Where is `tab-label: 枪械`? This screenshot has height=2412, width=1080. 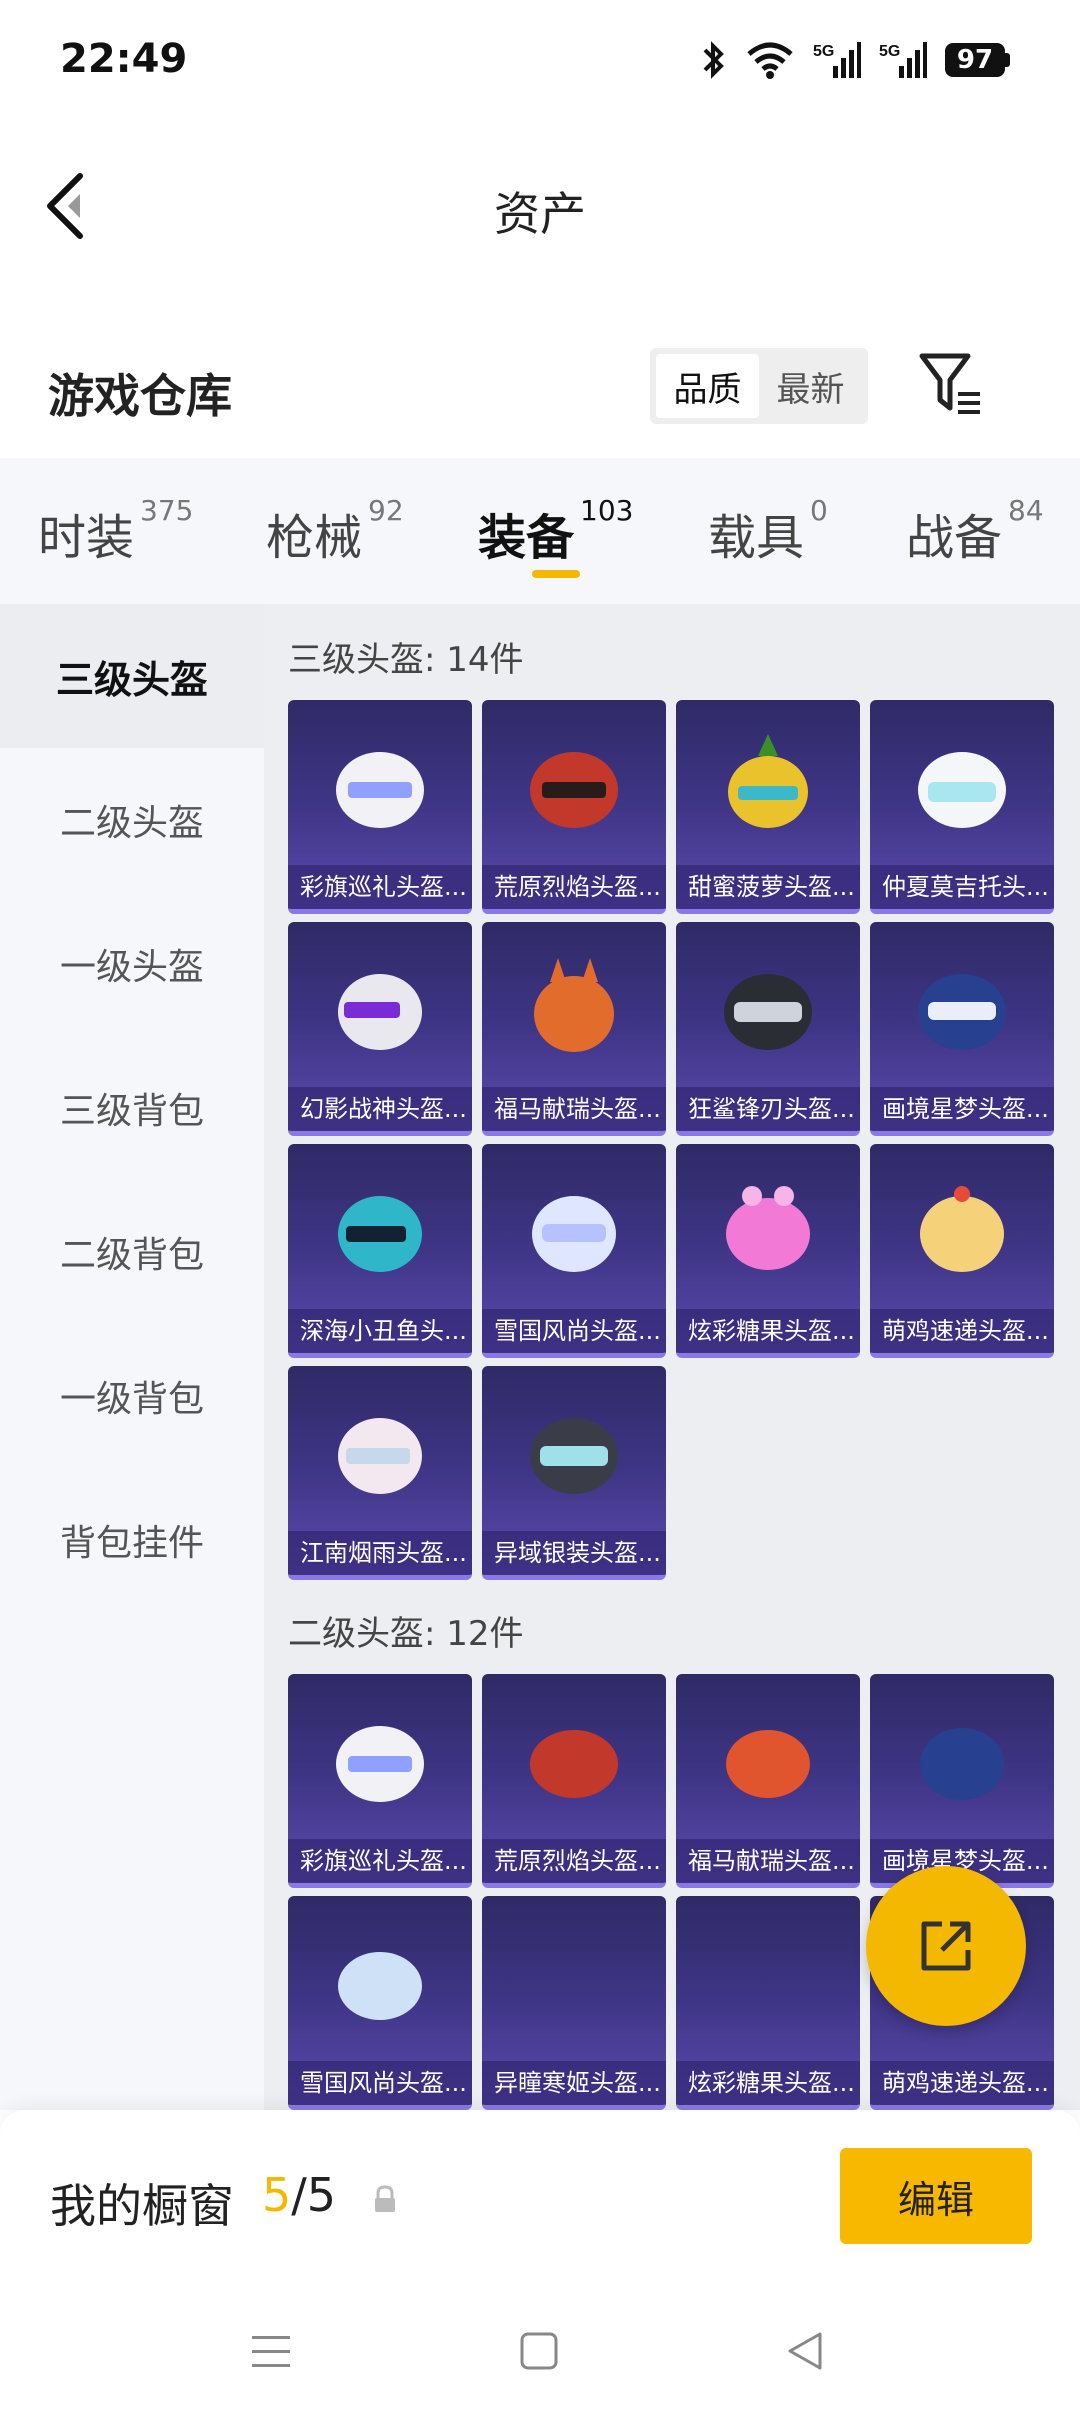 tab-label: 枪械 is located at coordinates (314, 538).